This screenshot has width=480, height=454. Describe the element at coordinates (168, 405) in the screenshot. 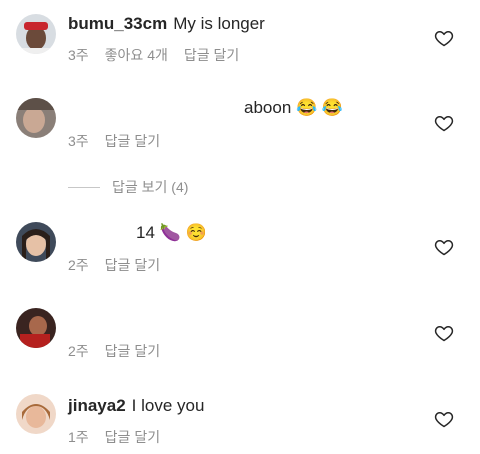

I see `comment-text: I love you` at that location.